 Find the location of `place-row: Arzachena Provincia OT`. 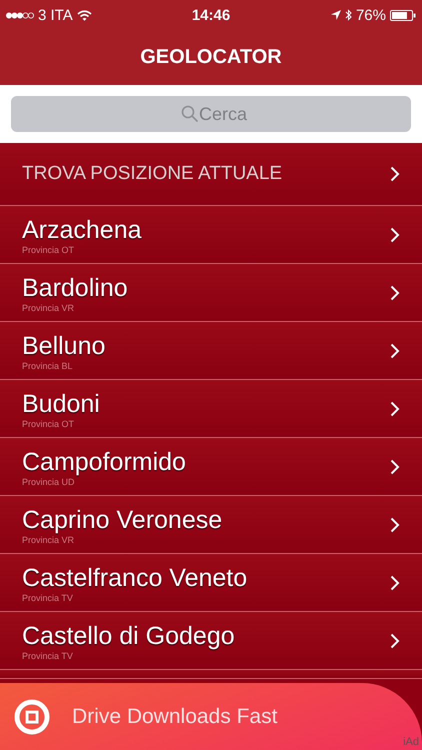

place-row: Arzachena Provincia OT is located at coordinates (211, 235).